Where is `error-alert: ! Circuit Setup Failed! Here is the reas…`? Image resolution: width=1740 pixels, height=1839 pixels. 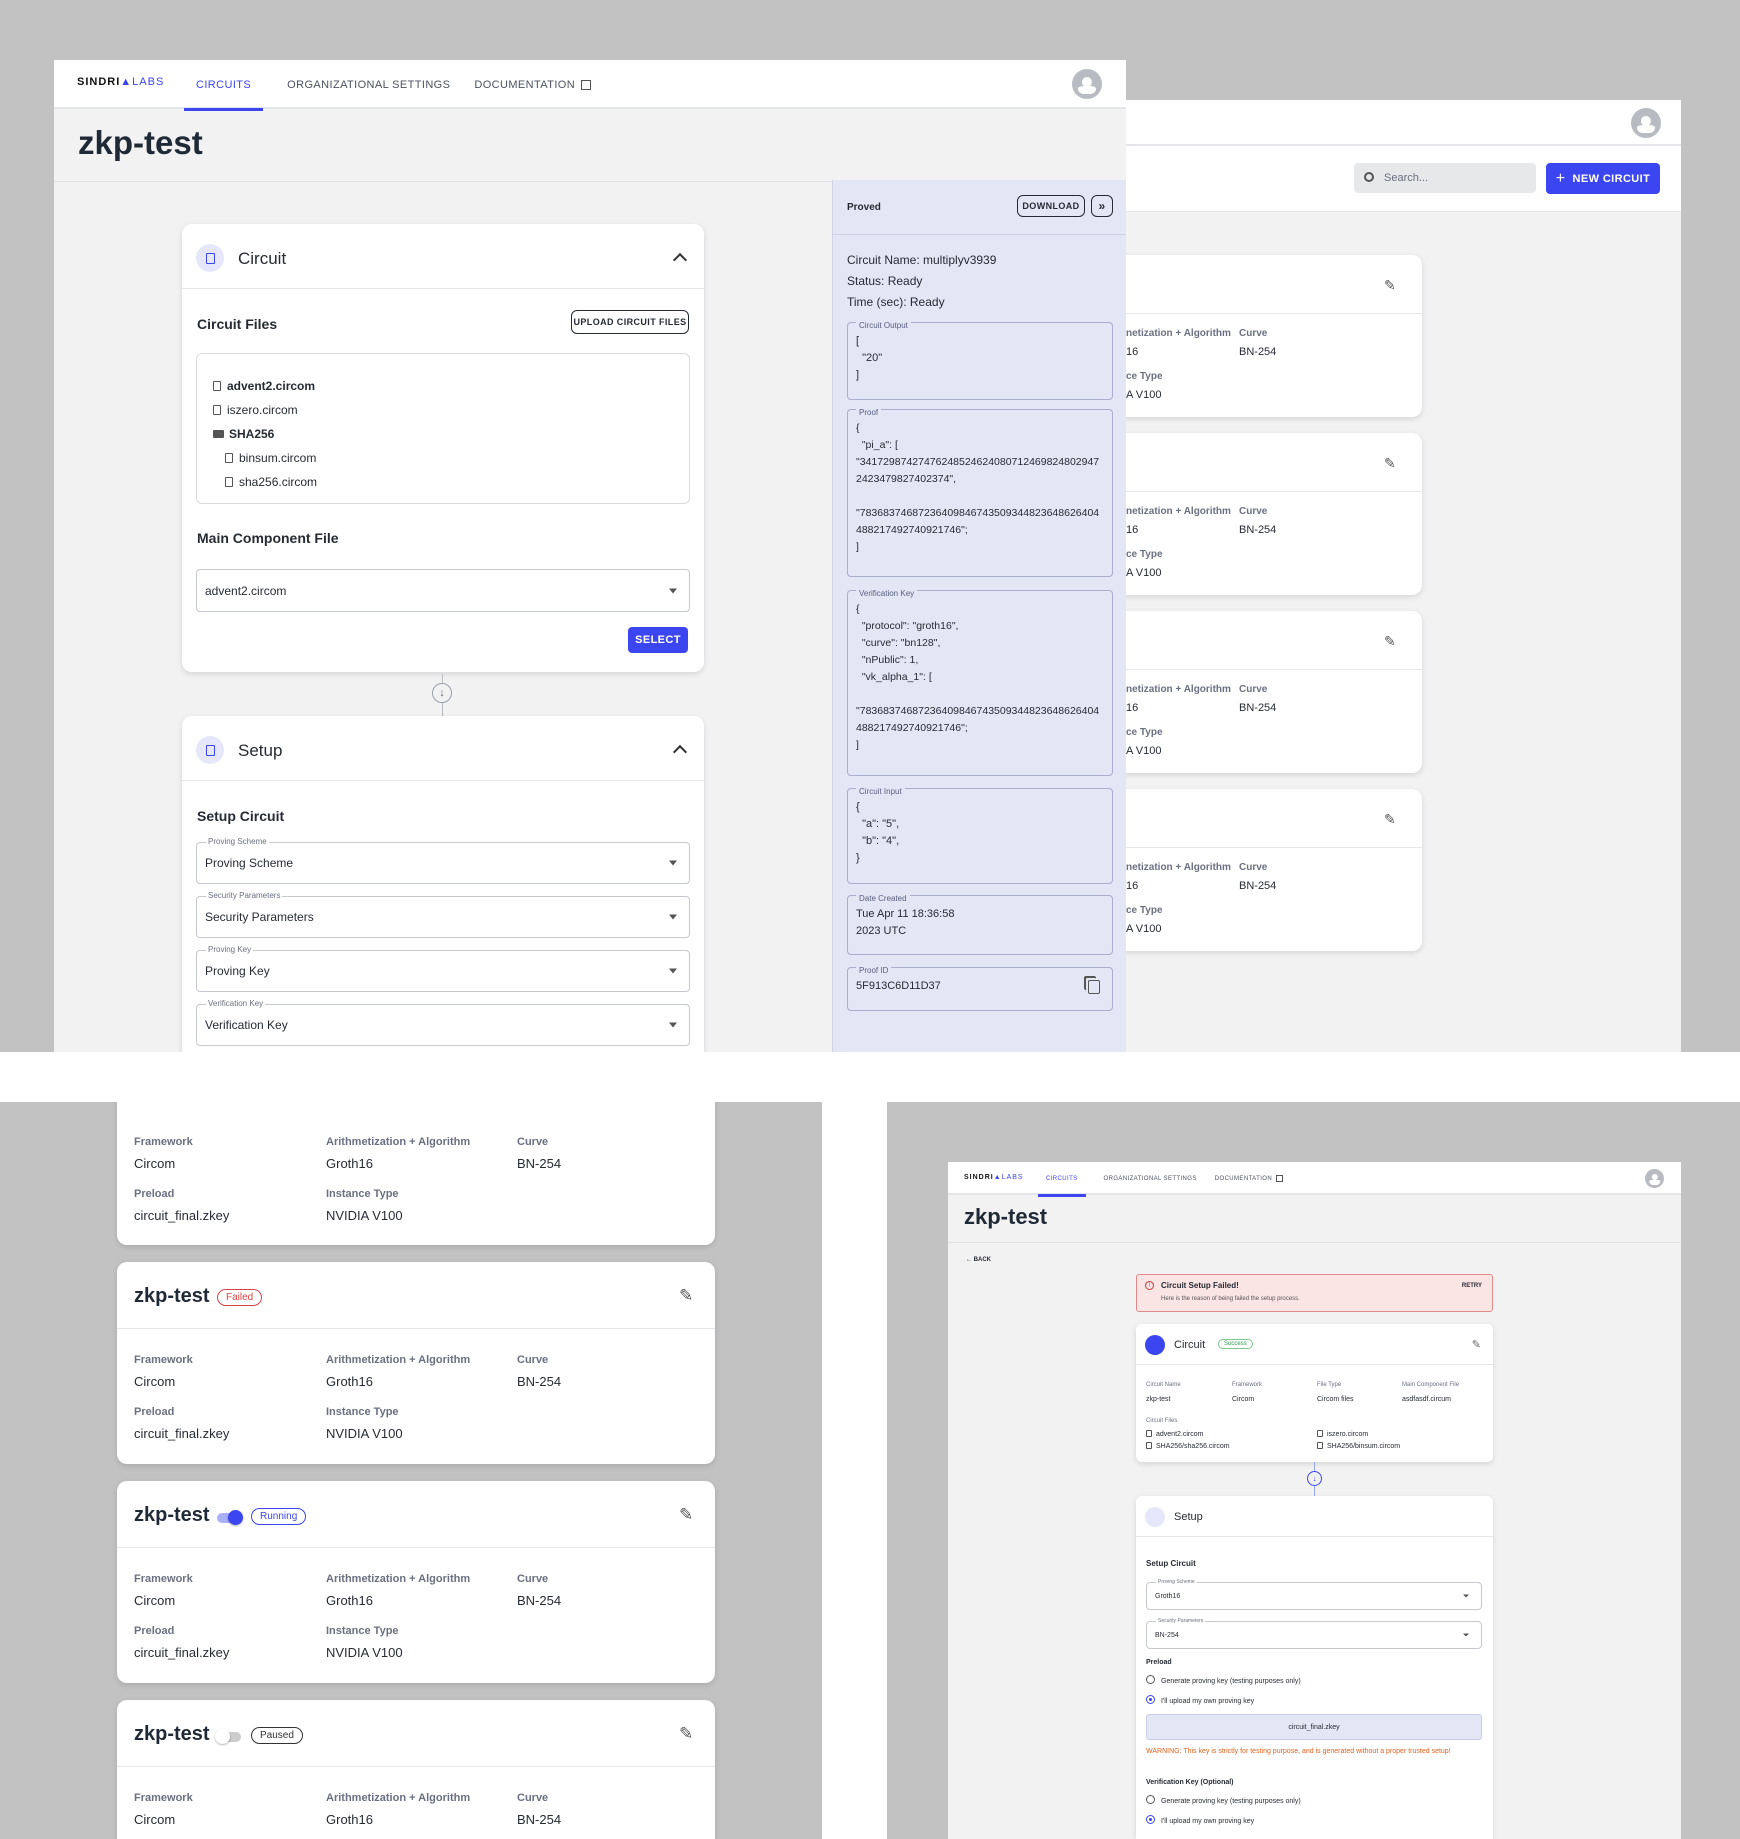 error-alert: ! Circuit Setup Failed! Here is the reas… is located at coordinates (1314, 1293).